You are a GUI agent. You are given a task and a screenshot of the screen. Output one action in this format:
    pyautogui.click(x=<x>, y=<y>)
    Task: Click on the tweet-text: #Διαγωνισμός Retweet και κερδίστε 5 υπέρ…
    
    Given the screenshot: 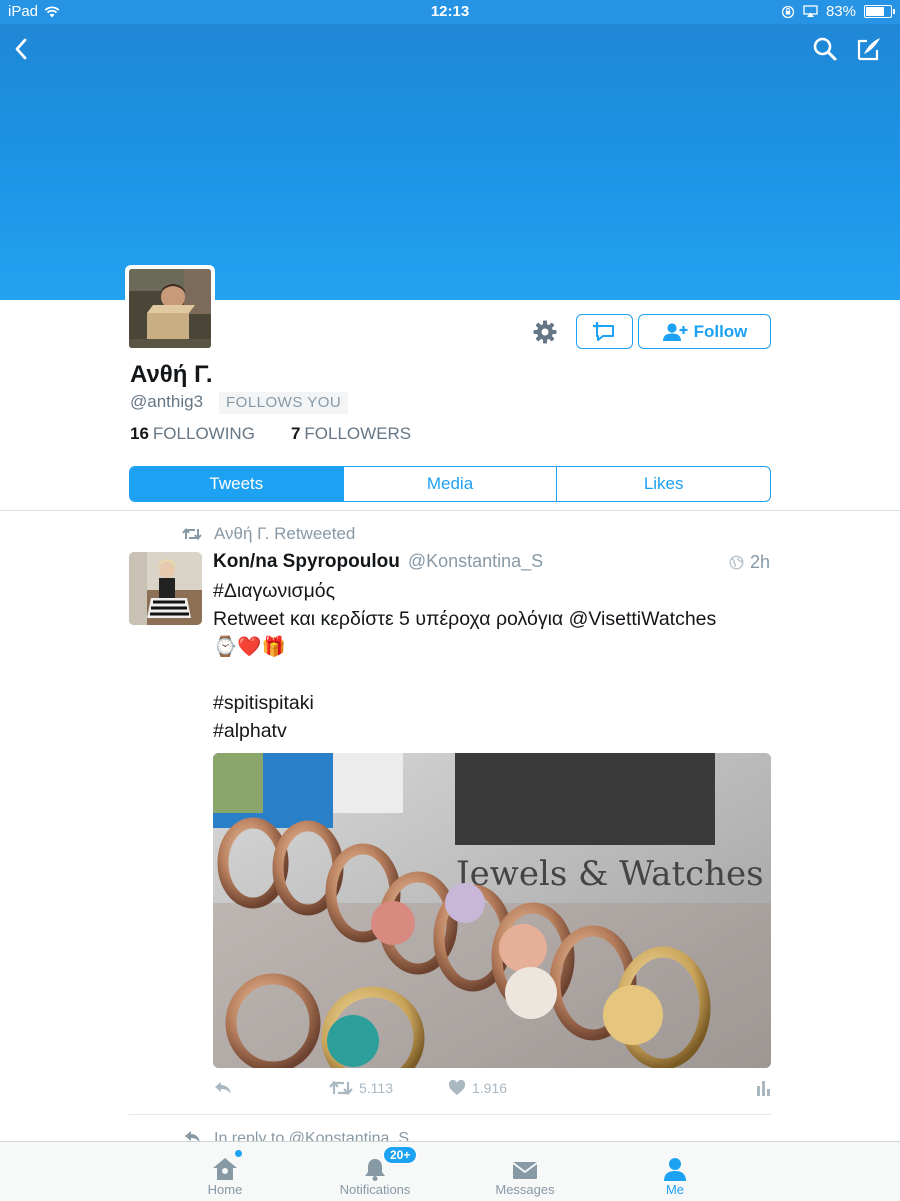 What is the action you would take?
    pyautogui.click(x=493, y=661)
    